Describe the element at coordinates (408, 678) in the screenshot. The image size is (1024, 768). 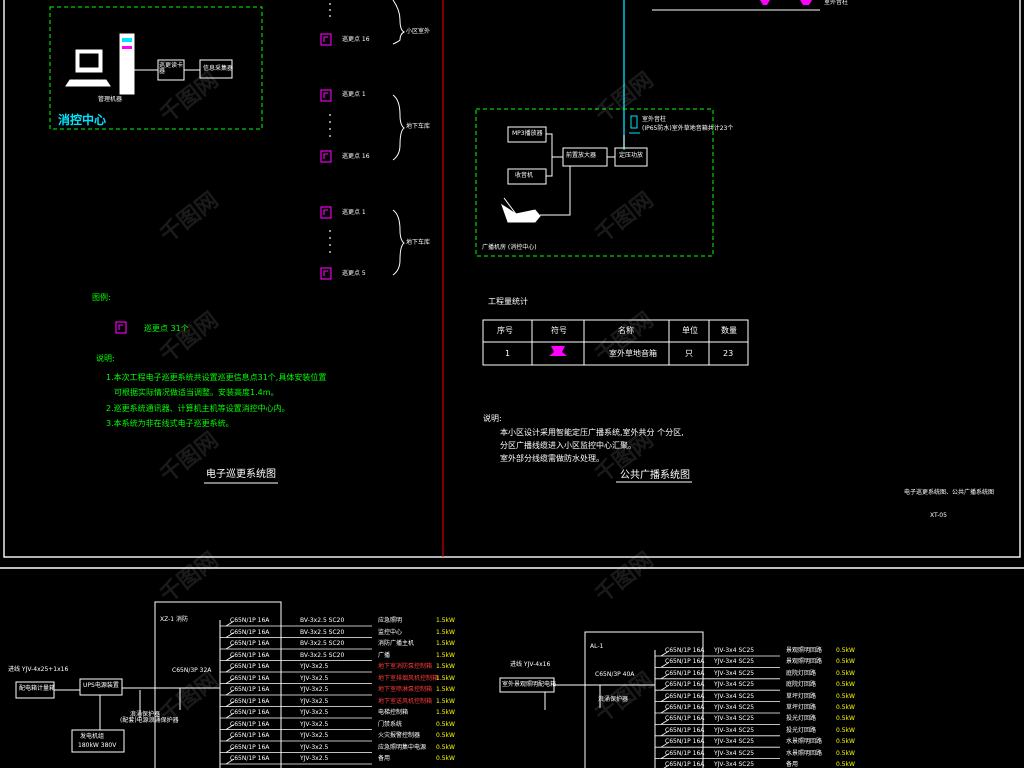
I see `circuit-name: 地下室排烟风机控制箱` at that location.